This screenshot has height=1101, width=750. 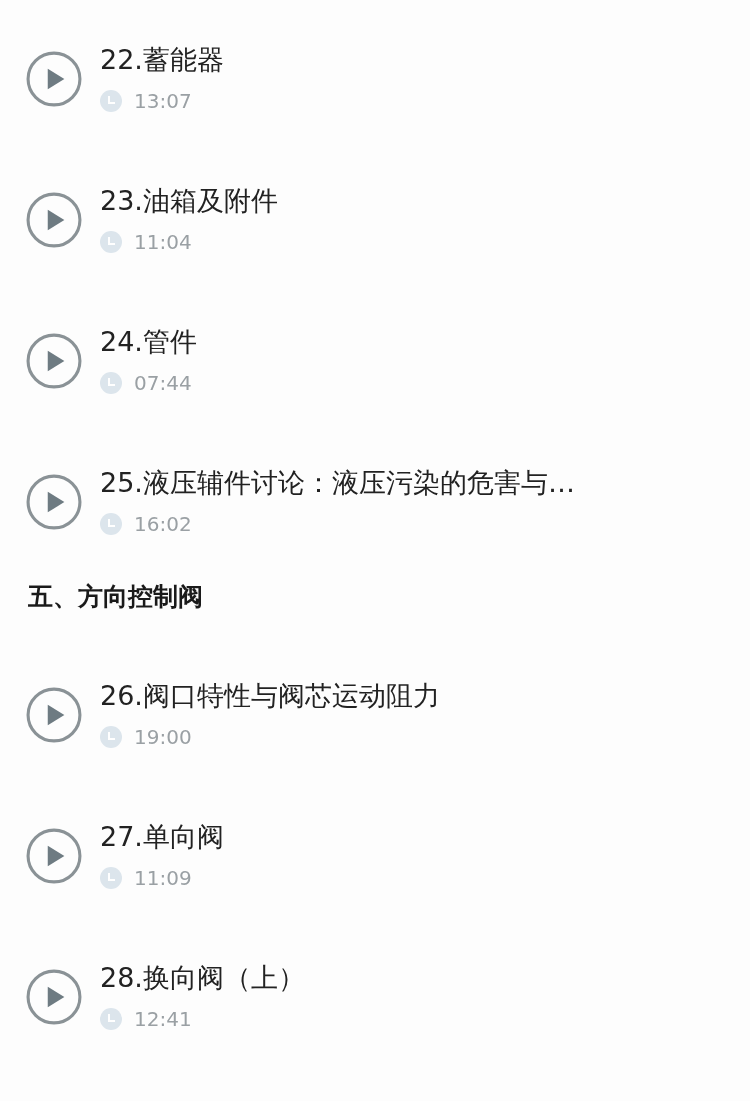 I want to click on lesson-duration: 13:07, so click(x=163, y=100).